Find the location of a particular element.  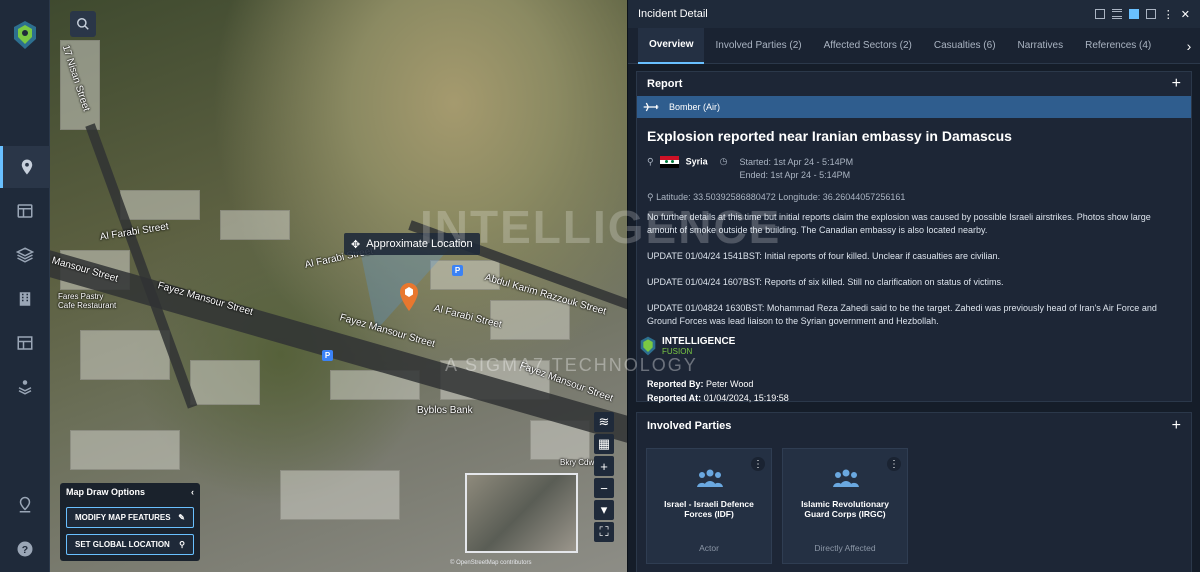

clock-icon: ◷ is located at coordinates (723, 161).